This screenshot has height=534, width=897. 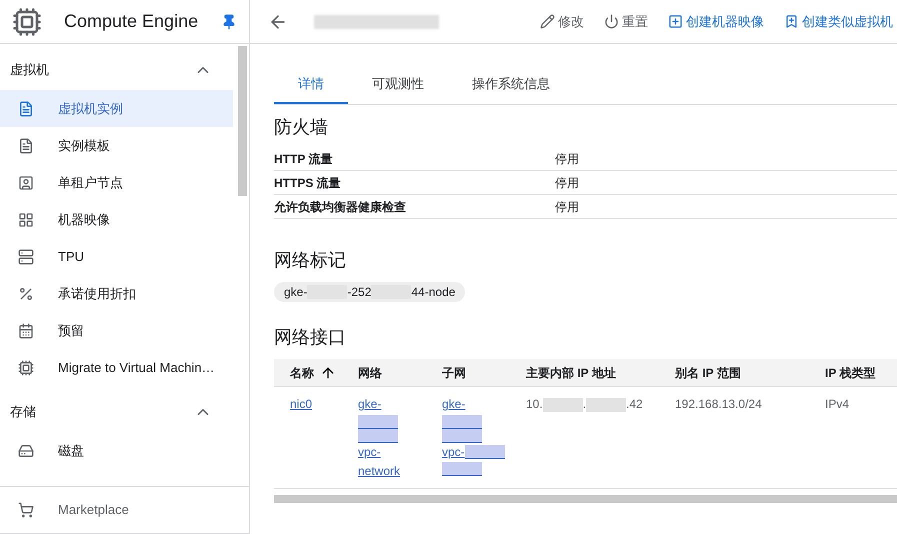 I want to click on cell-text: 44-node, so click(x=433, y=292).